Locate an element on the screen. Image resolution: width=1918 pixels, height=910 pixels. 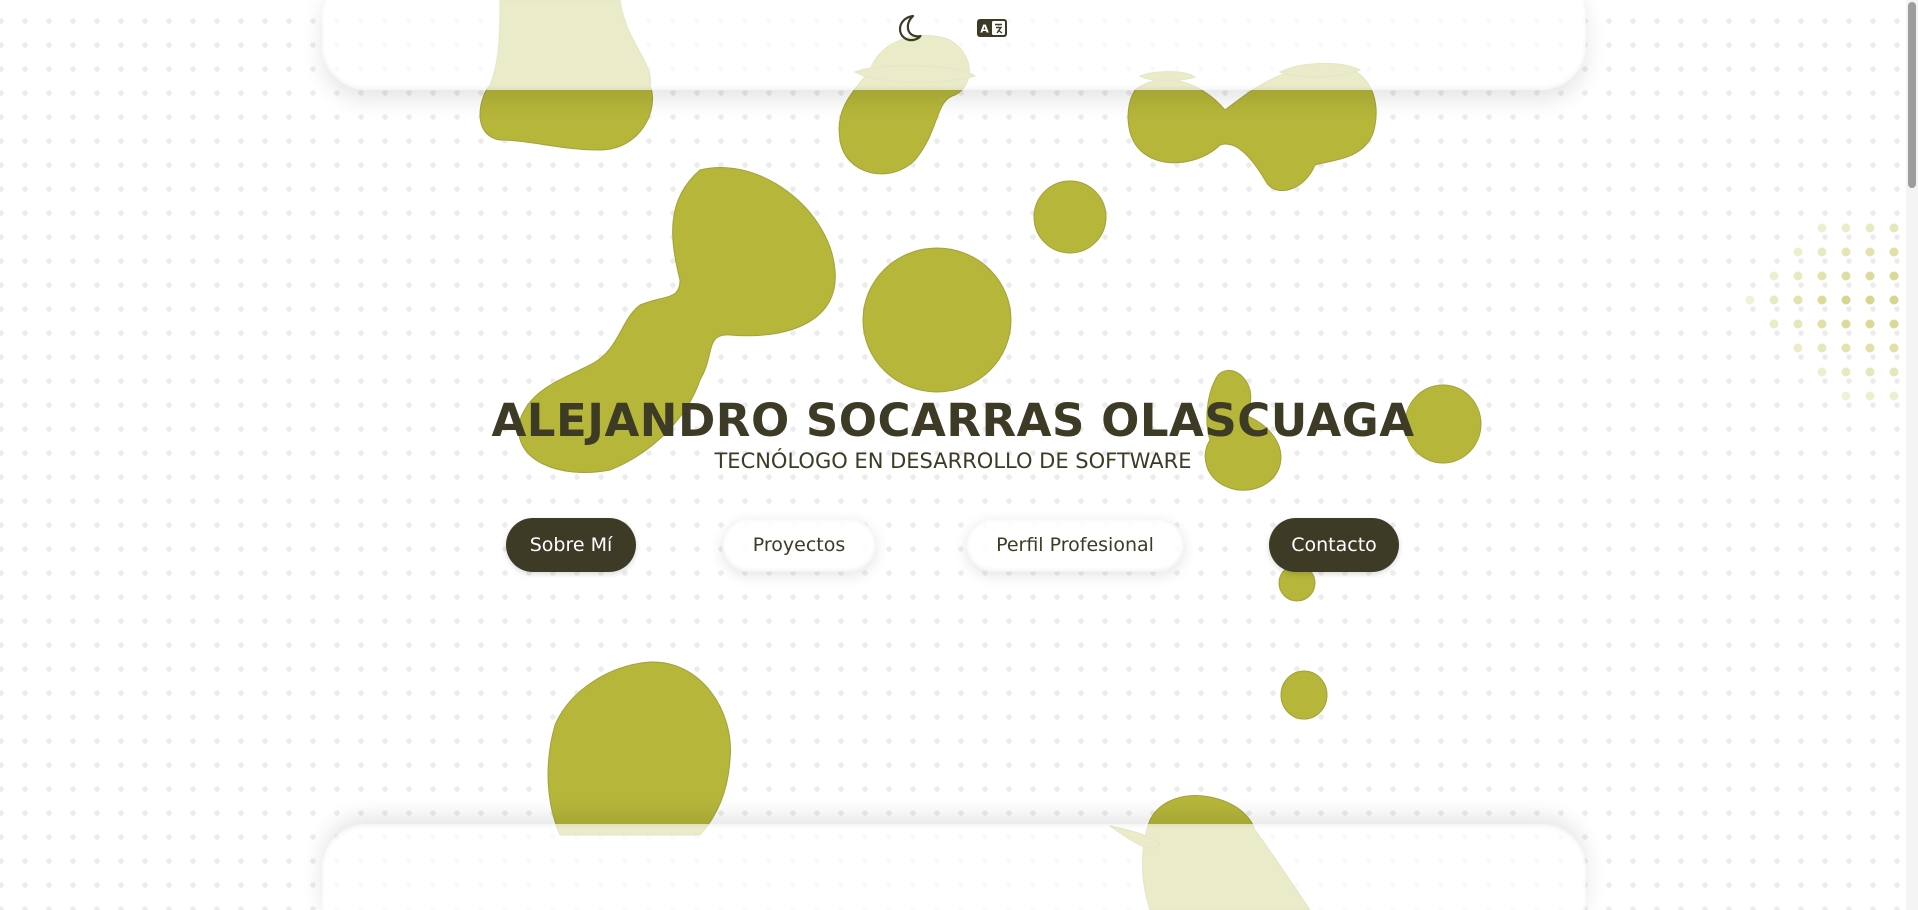
top-navbar: A is located at coordinates (954, 45).